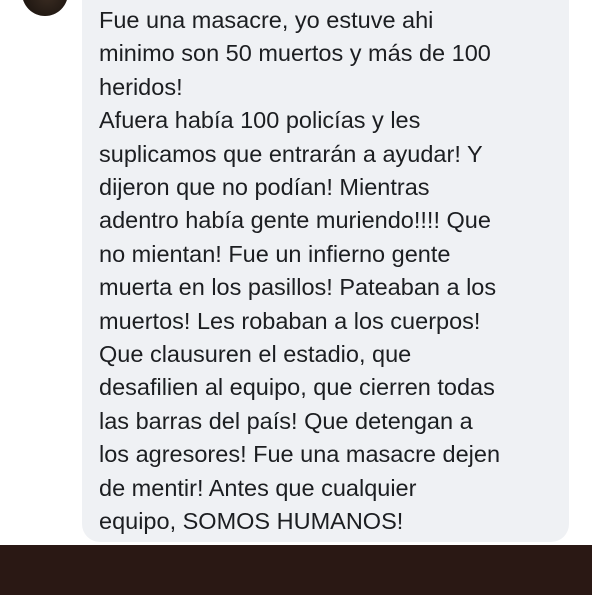 The width and height of the screenshot is (592, 595). Describe the element at coordinates (296, 570) in the screenshot. I see `footer-bar` at that location.